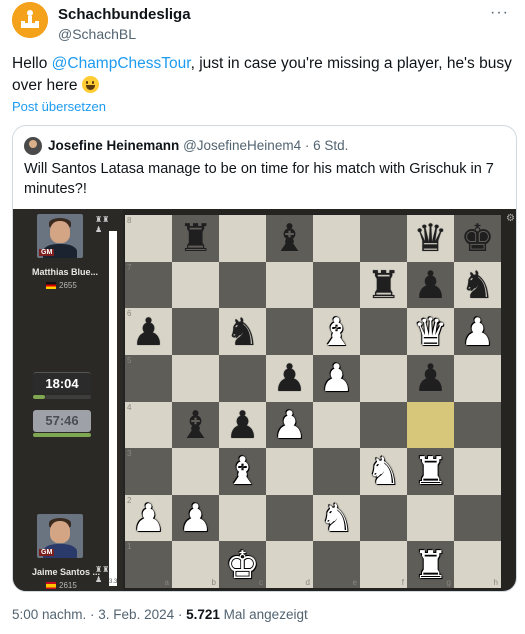 Image resolution: width=525 pixels, height=634 pixels. Describe the element at coordinates (336, 238) in the screenshot. I see `square-e8` at that location.